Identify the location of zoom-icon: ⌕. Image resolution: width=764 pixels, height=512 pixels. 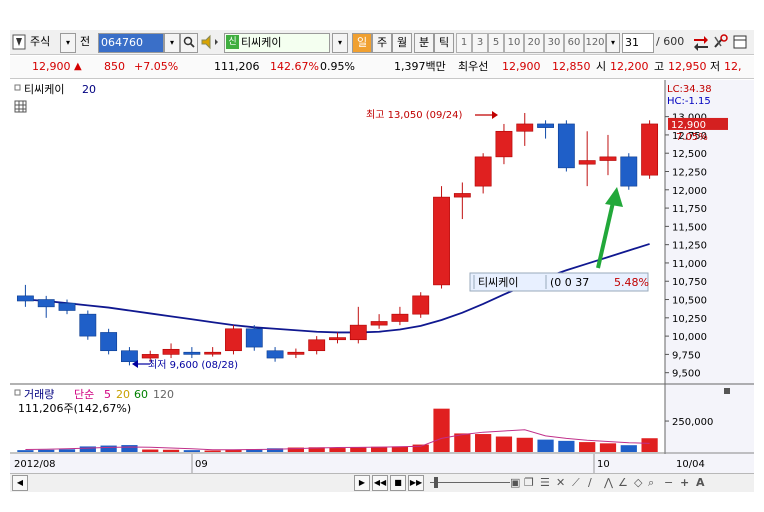
(651, 483).